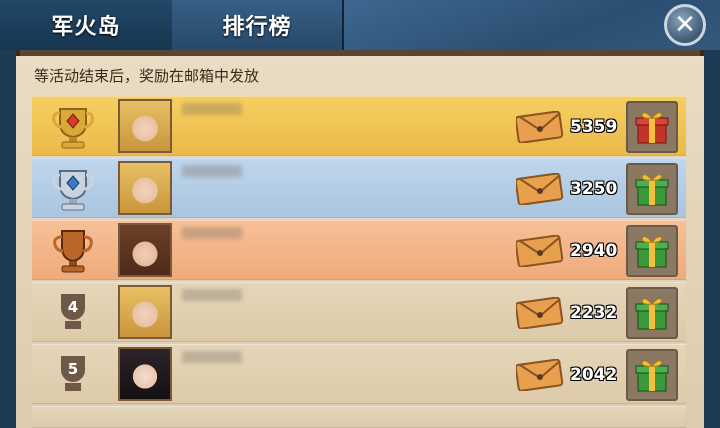 The width and height of the screenshot is (720, 428). What do you see at coordinates (594, 251) in the screenshot?
I see `score-value: 2940` at bounding box center [594, 251].